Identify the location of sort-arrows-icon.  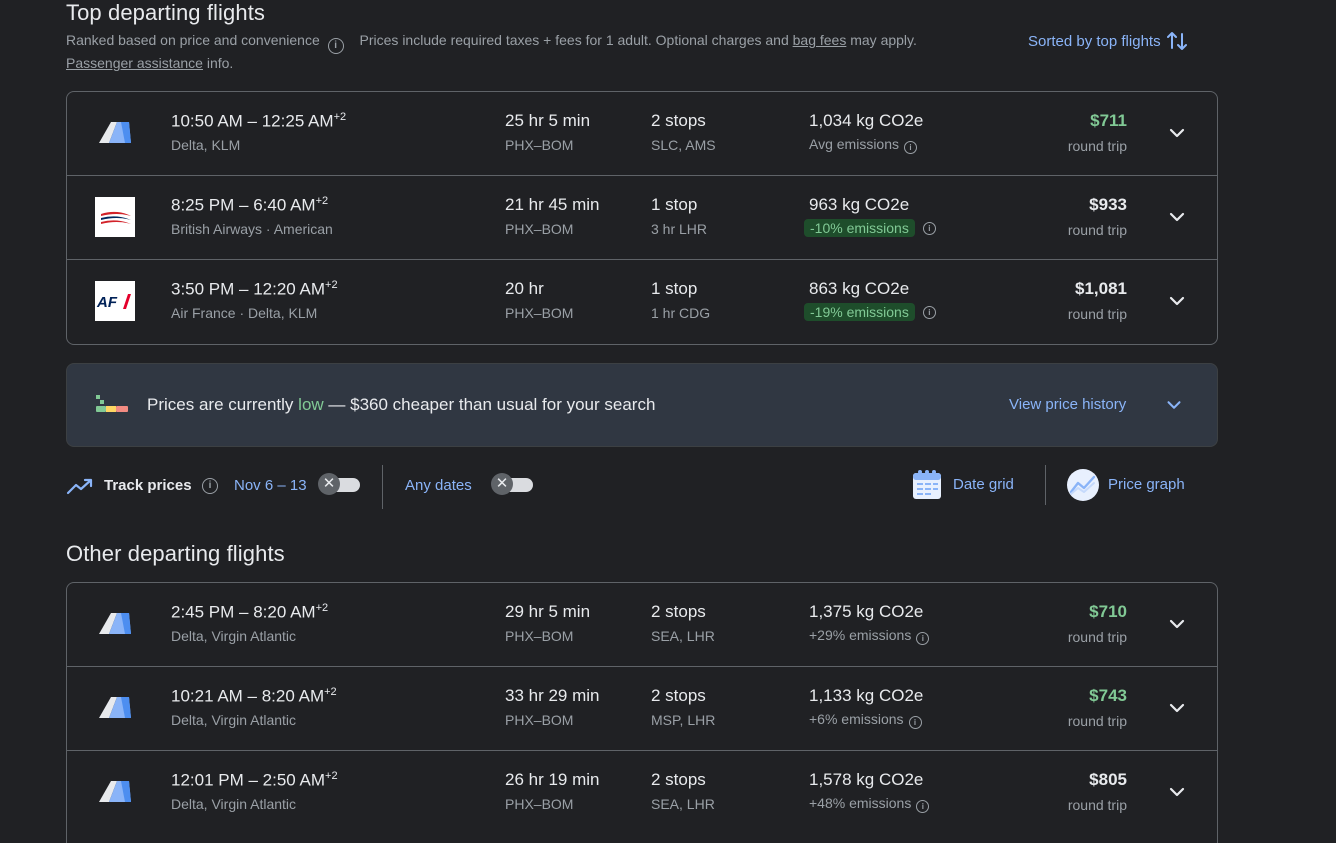
(1176, 41).